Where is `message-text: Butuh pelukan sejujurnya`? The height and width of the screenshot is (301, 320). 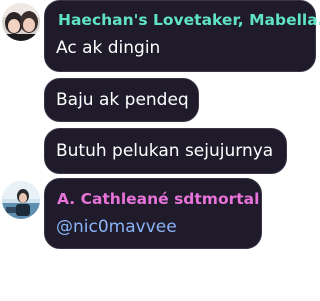
message-text: Butuh pelukan sejujurnya is located at coordinates (165, 151).